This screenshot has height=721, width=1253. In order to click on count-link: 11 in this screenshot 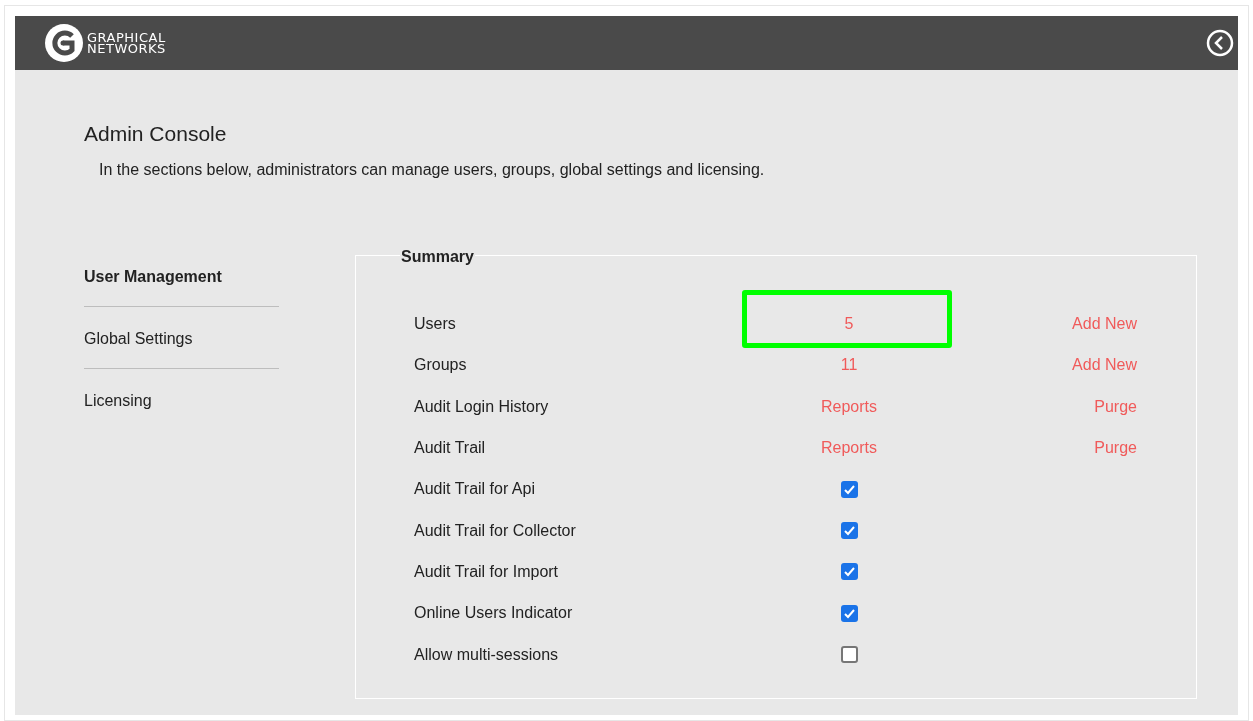, I will do `click(849, 365)`.